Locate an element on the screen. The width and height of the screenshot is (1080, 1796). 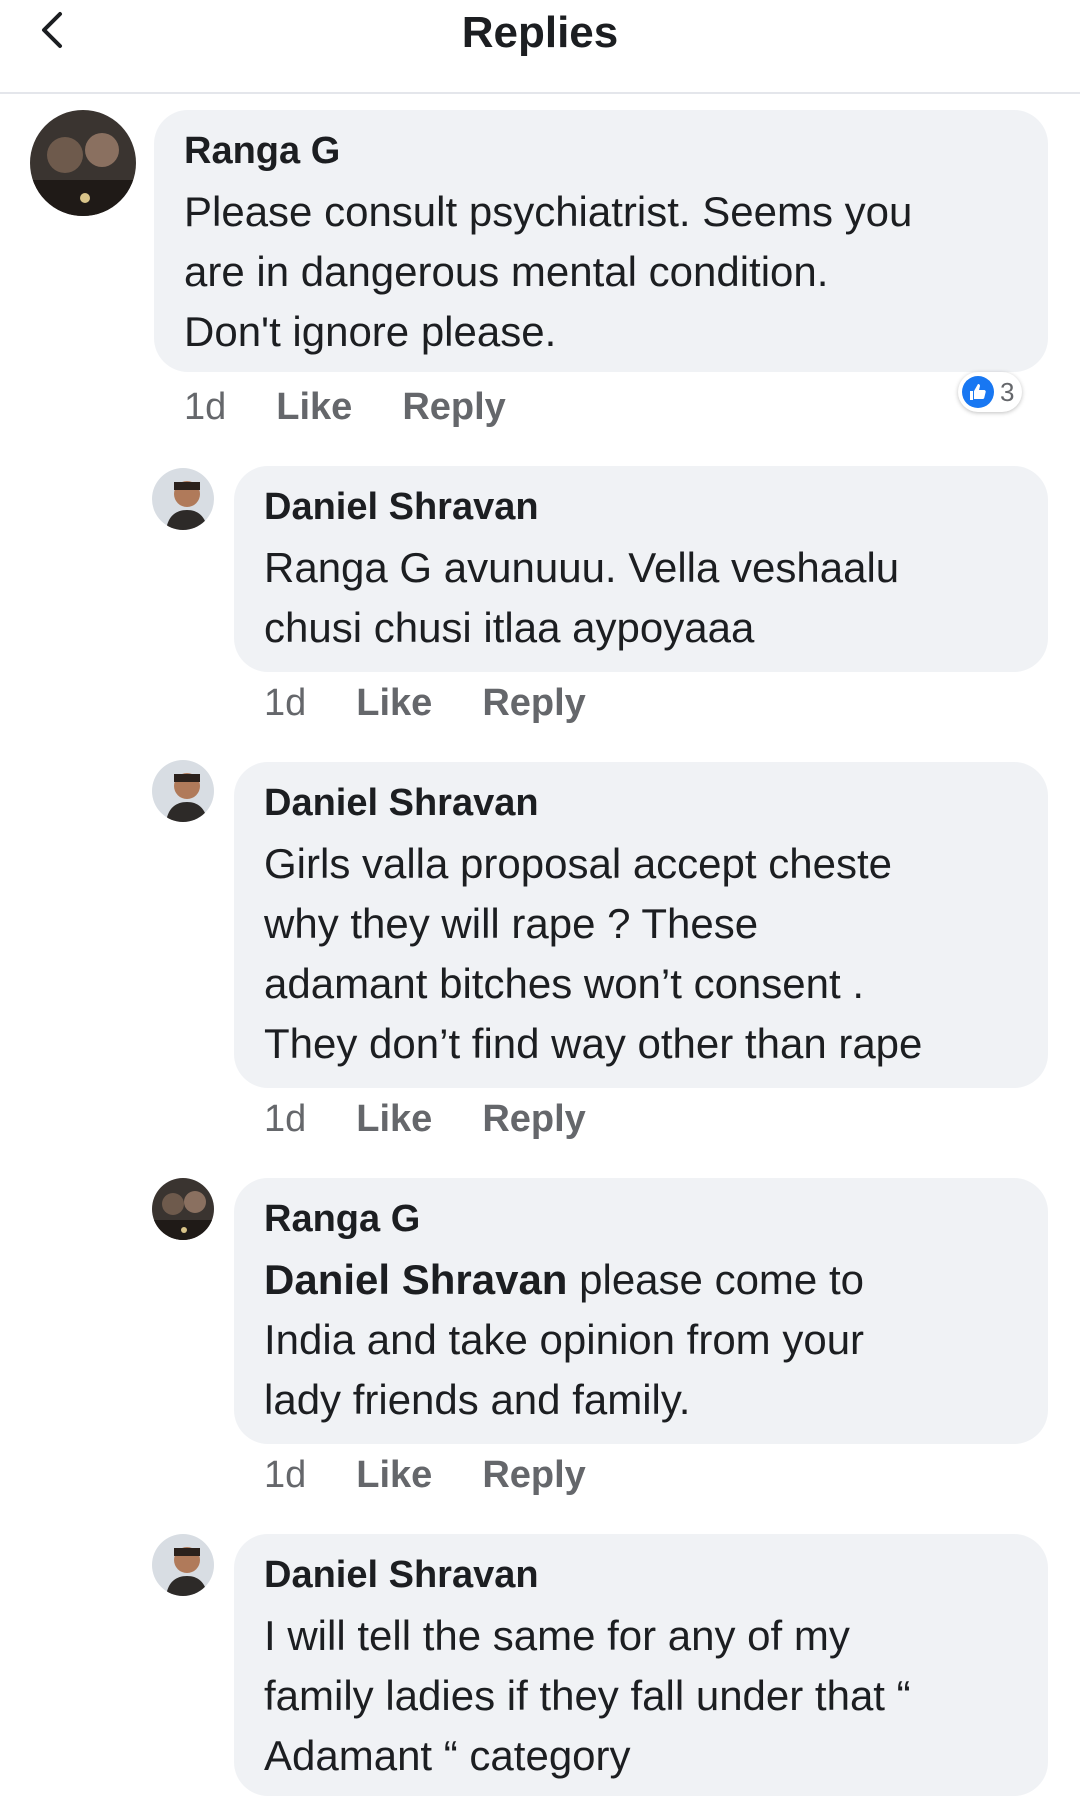
comment-text-line: adamant bitches won’t consent . is located at coordinates (564, 983).